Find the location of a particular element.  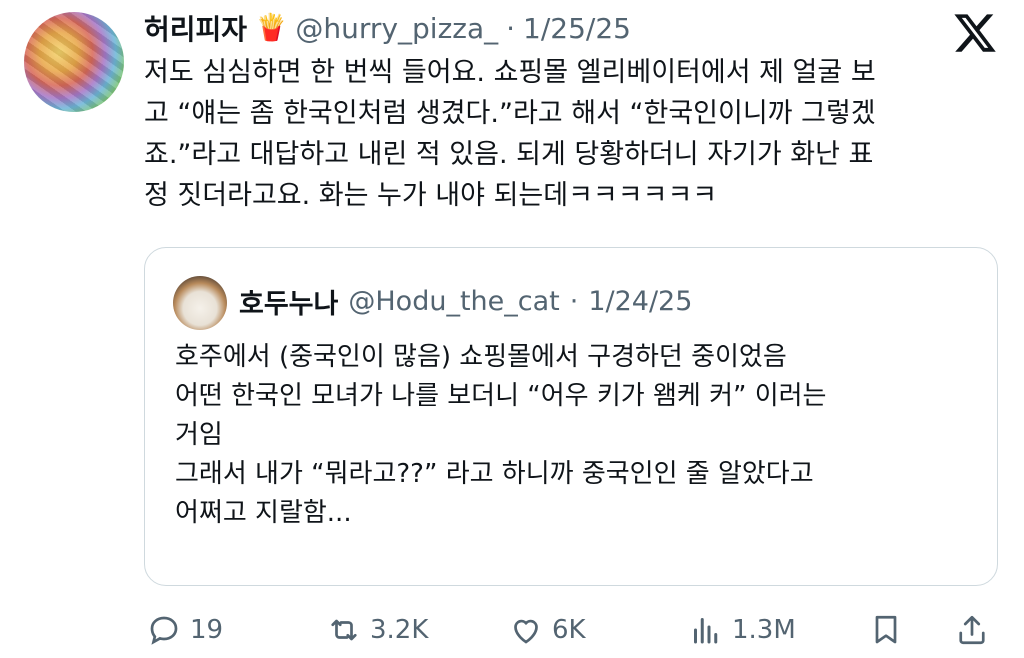

x-logo-icon is located at coordinates (975, 33).